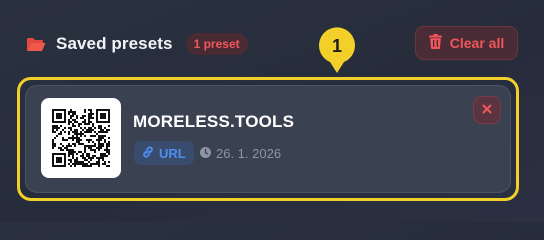 The height and width of the screenshot is (240, 544). I want to click on trash-icon, so click(435, 43).